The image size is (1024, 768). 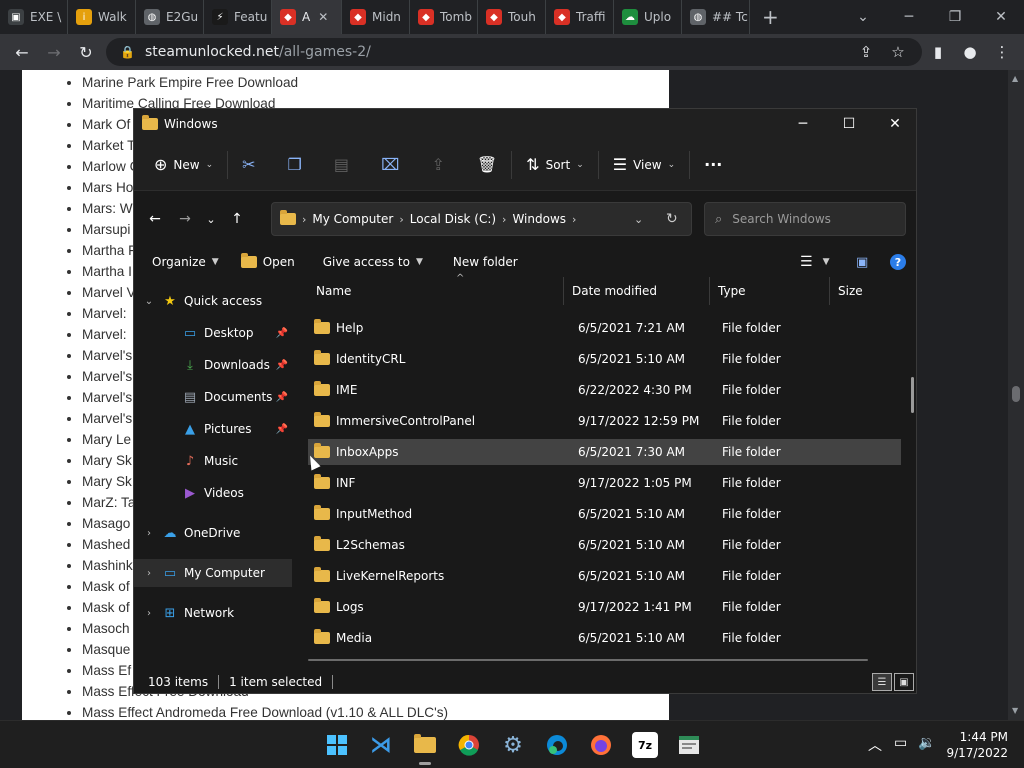 I want to click on show-hidden-icons: ︿, so click(x=875, y=745).